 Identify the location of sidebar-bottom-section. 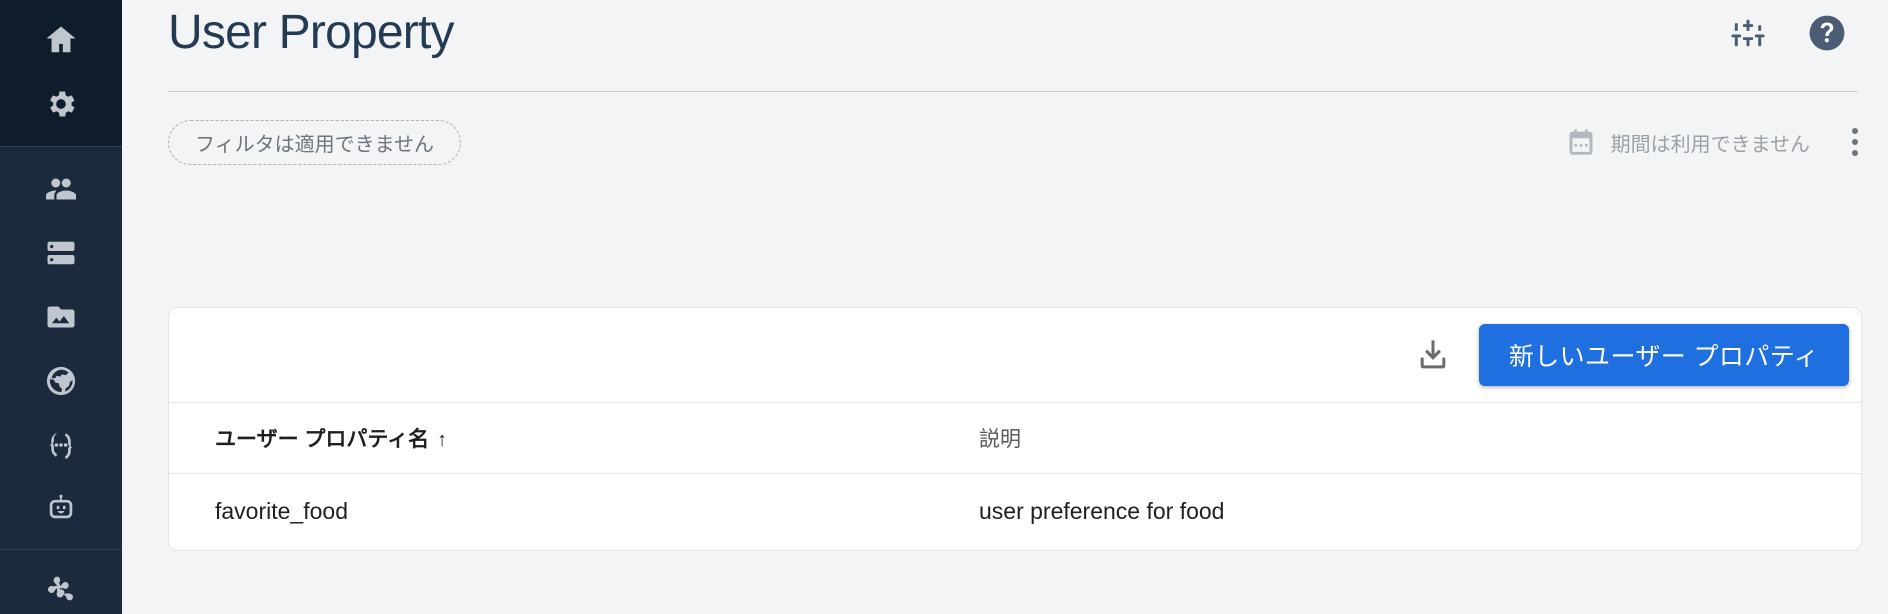
(61, 582).